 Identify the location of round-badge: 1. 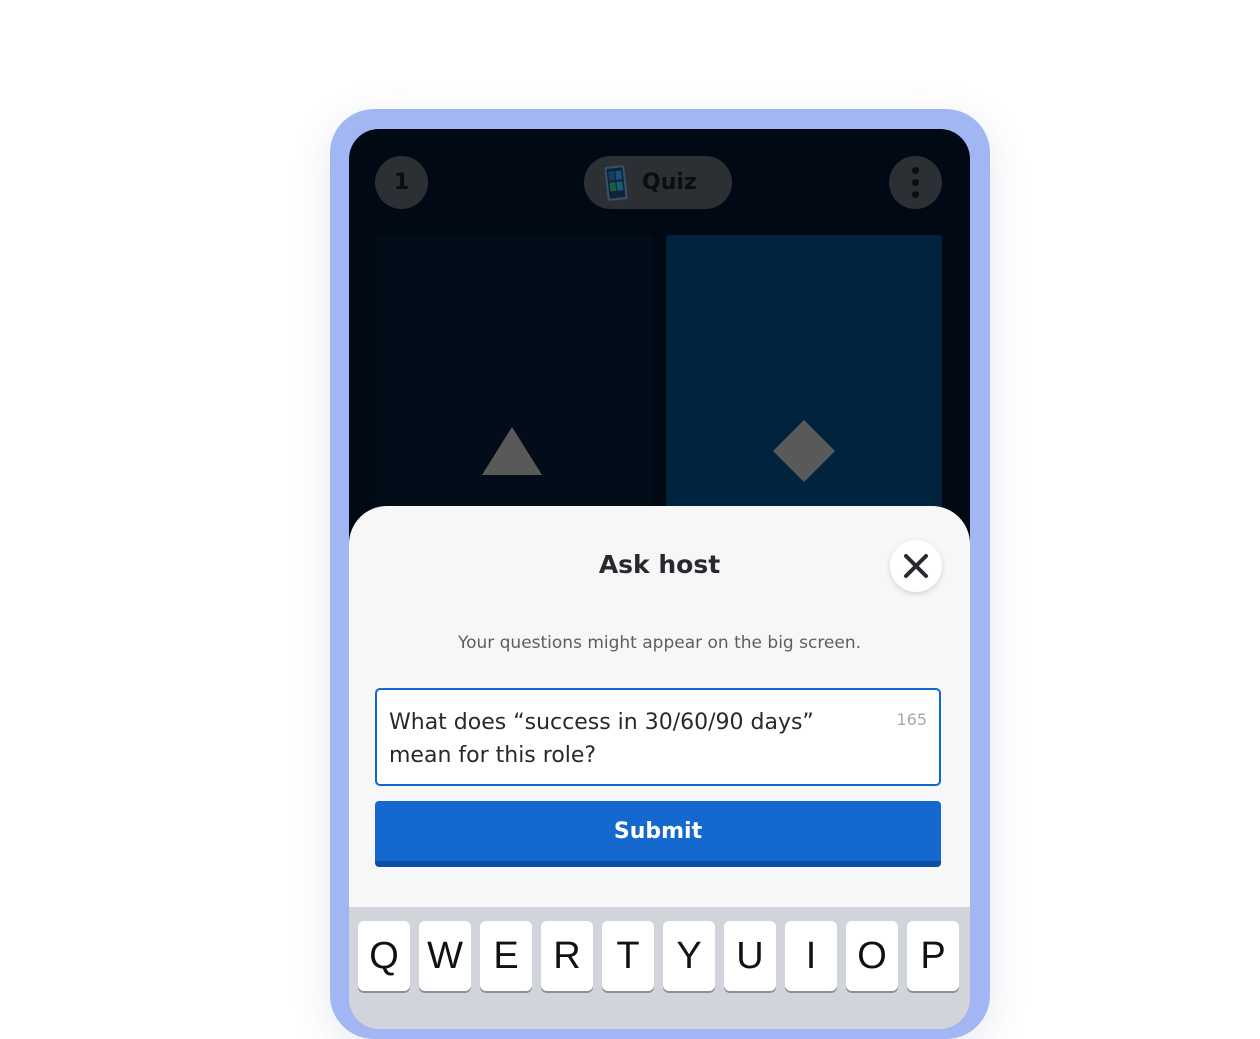
(401, 182).